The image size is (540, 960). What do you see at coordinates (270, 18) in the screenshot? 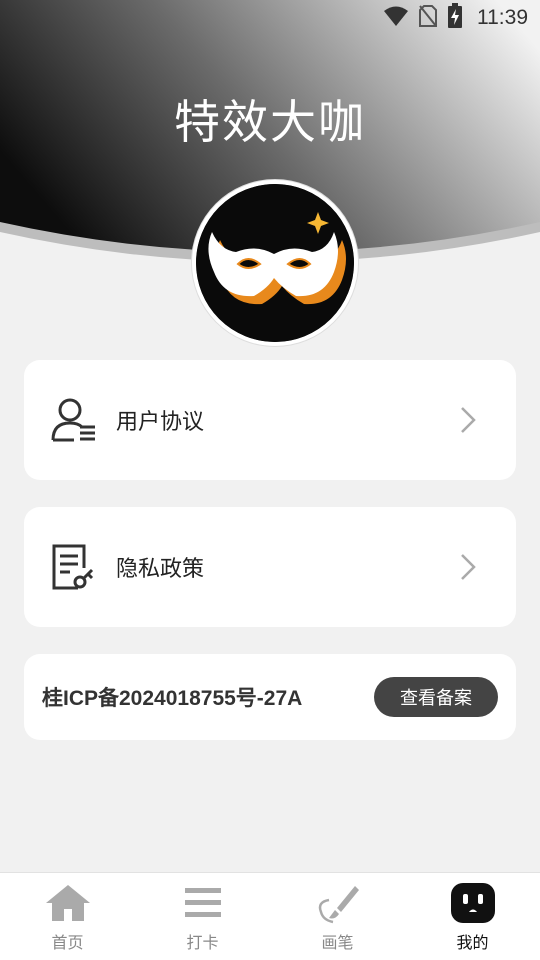
I see `status-bar: 11:39` at bounding box center [270, 18].